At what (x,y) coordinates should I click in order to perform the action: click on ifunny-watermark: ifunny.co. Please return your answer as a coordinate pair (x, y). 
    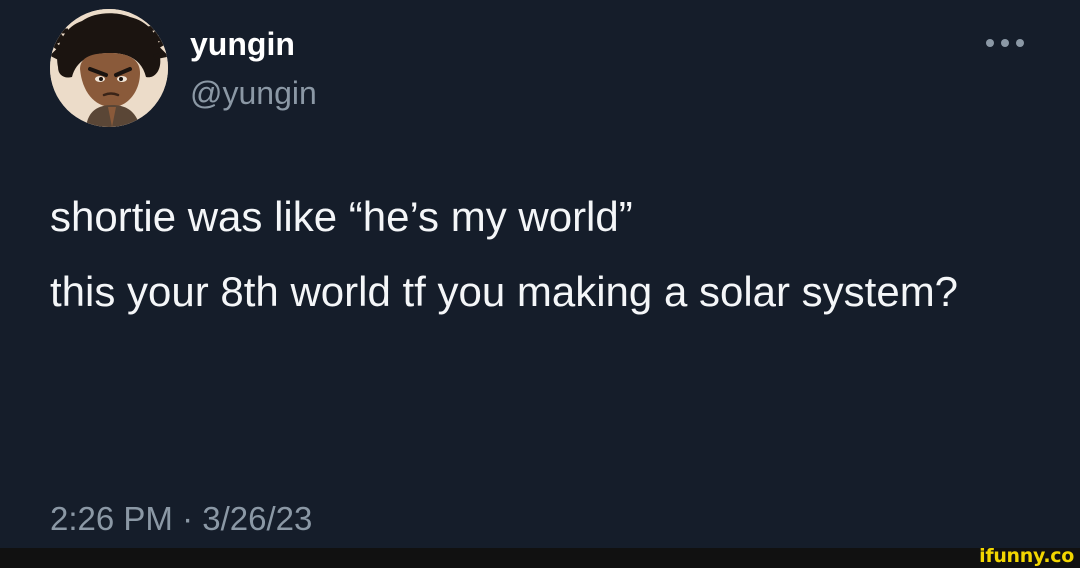
    Looking at the image, I should click on (1026, 556).